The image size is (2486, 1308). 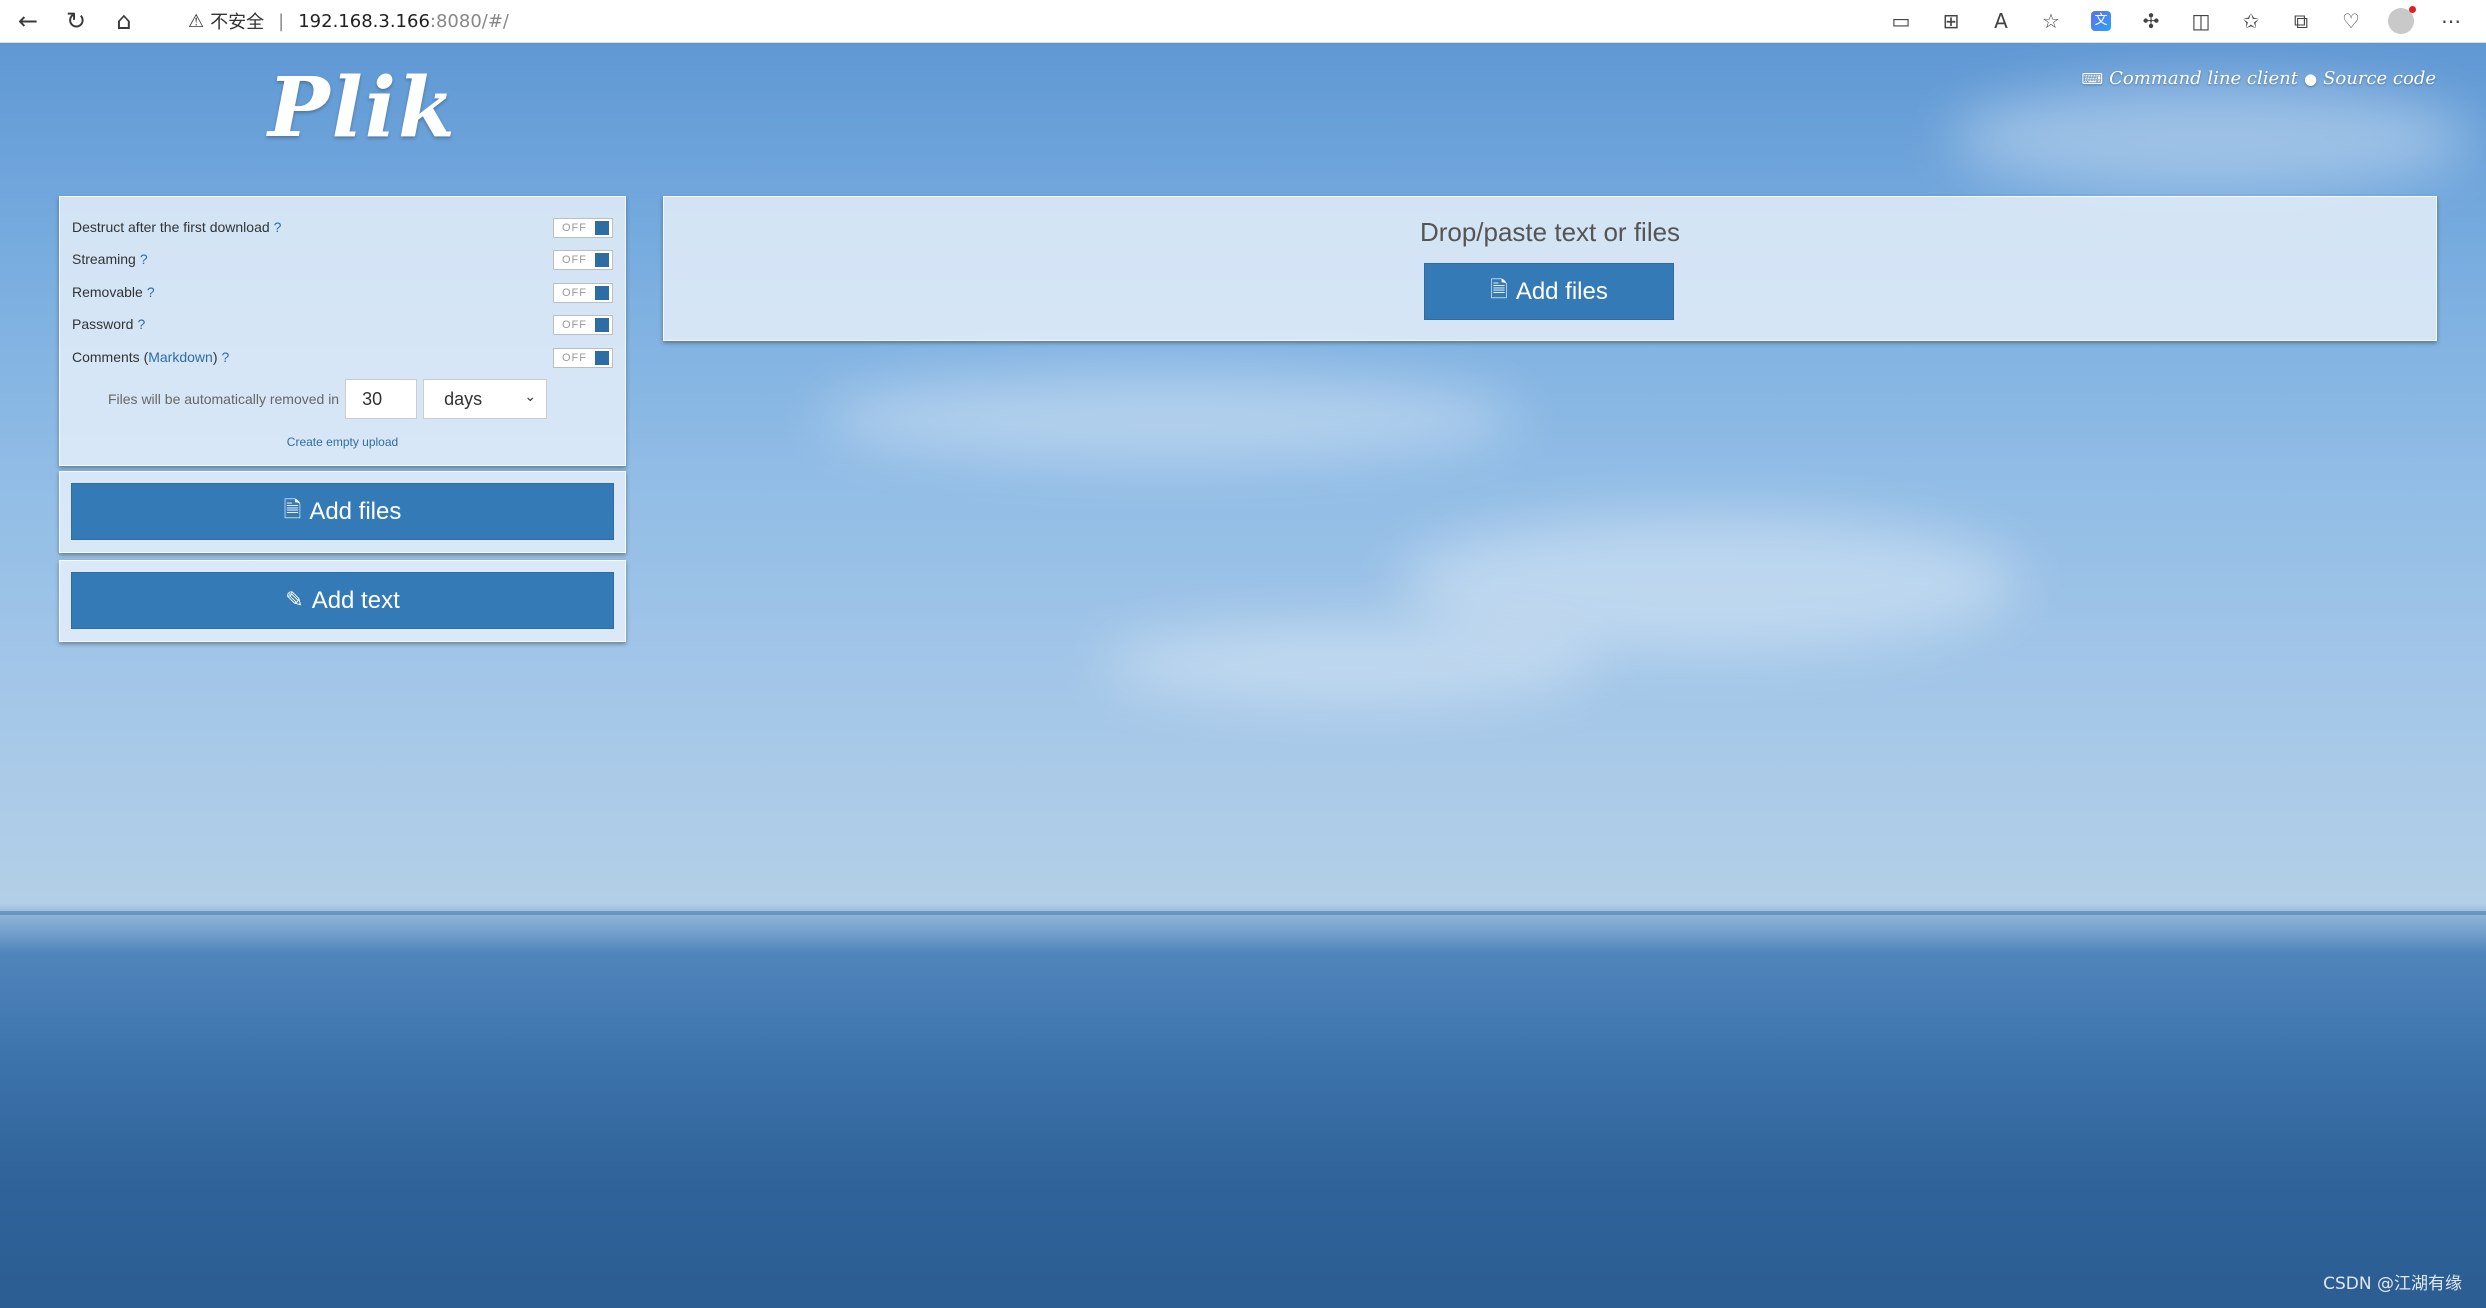 I want to click on add-text-button: ✎ Add text, so click(x=342, y=600).